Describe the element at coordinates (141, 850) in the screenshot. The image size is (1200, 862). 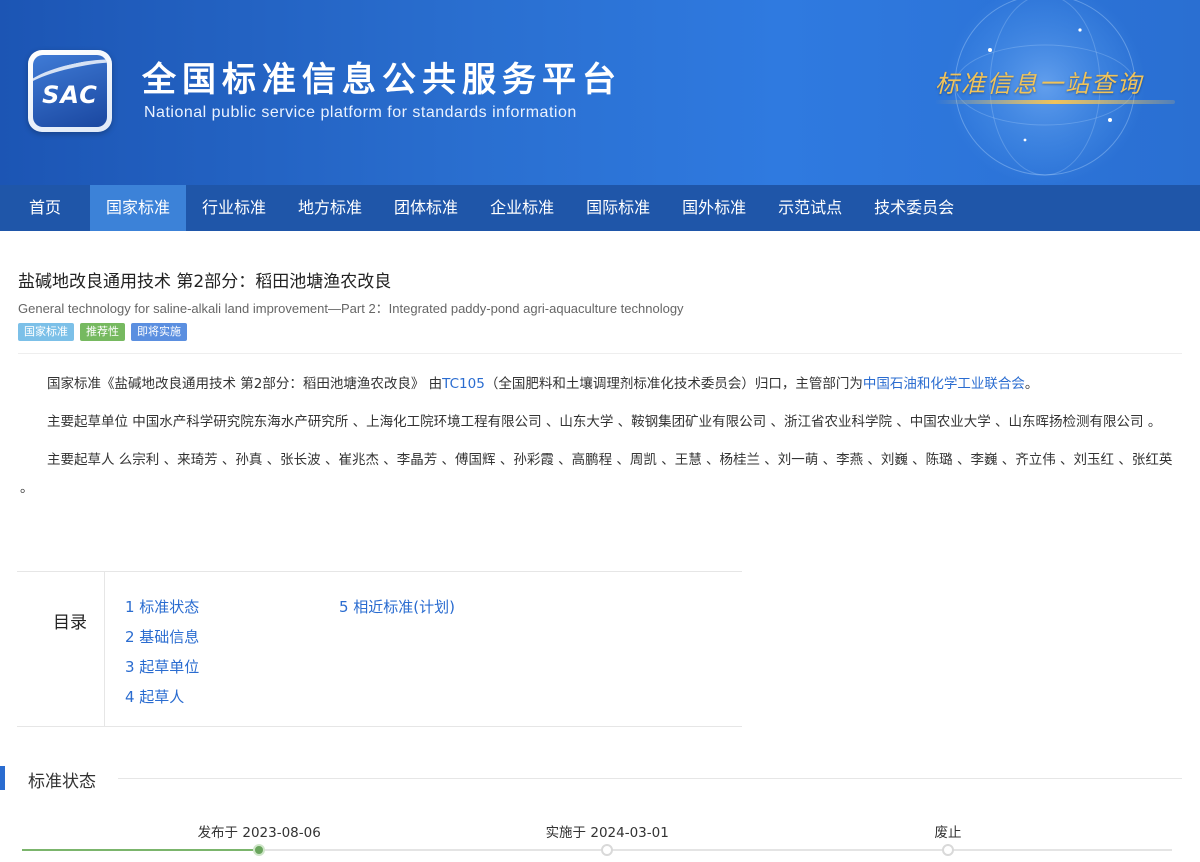
I see `timeline-progress` at that location.